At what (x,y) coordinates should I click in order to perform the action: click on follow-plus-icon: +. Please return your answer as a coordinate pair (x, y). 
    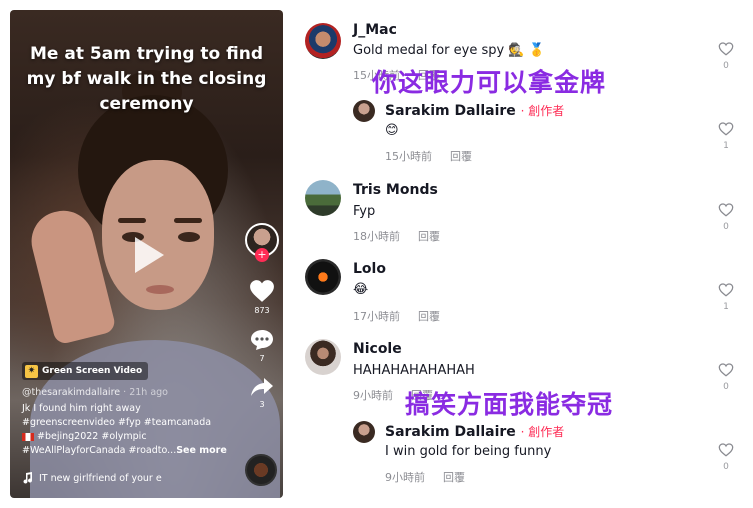
    Looking at the image, I should click on (262, 255).